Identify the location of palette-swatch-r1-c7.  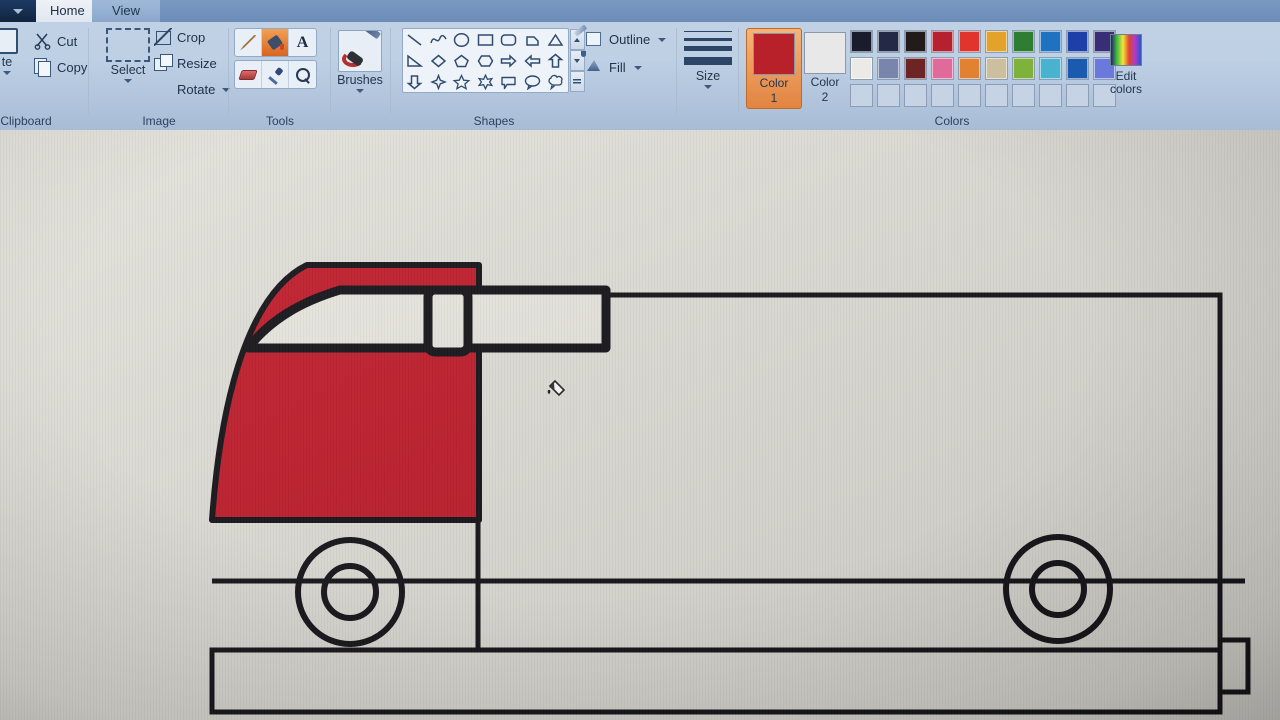
(1023, 41).